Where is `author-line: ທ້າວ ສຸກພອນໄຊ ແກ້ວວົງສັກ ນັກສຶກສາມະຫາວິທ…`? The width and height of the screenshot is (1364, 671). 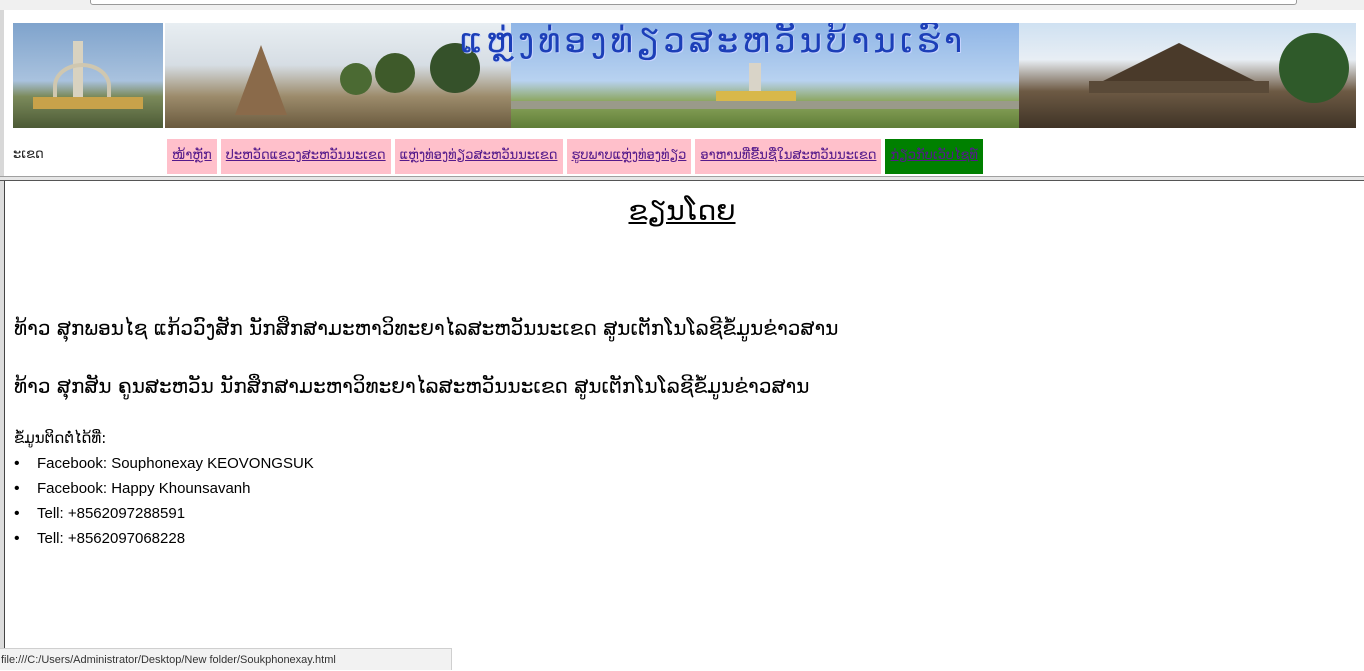
author-line: ທ້າວ ສຸກພອນໄຊ ແກ້ວວົງສັກ ນັກສຶກສາມະຫາວິທ… is located at coordinates (426, 328).